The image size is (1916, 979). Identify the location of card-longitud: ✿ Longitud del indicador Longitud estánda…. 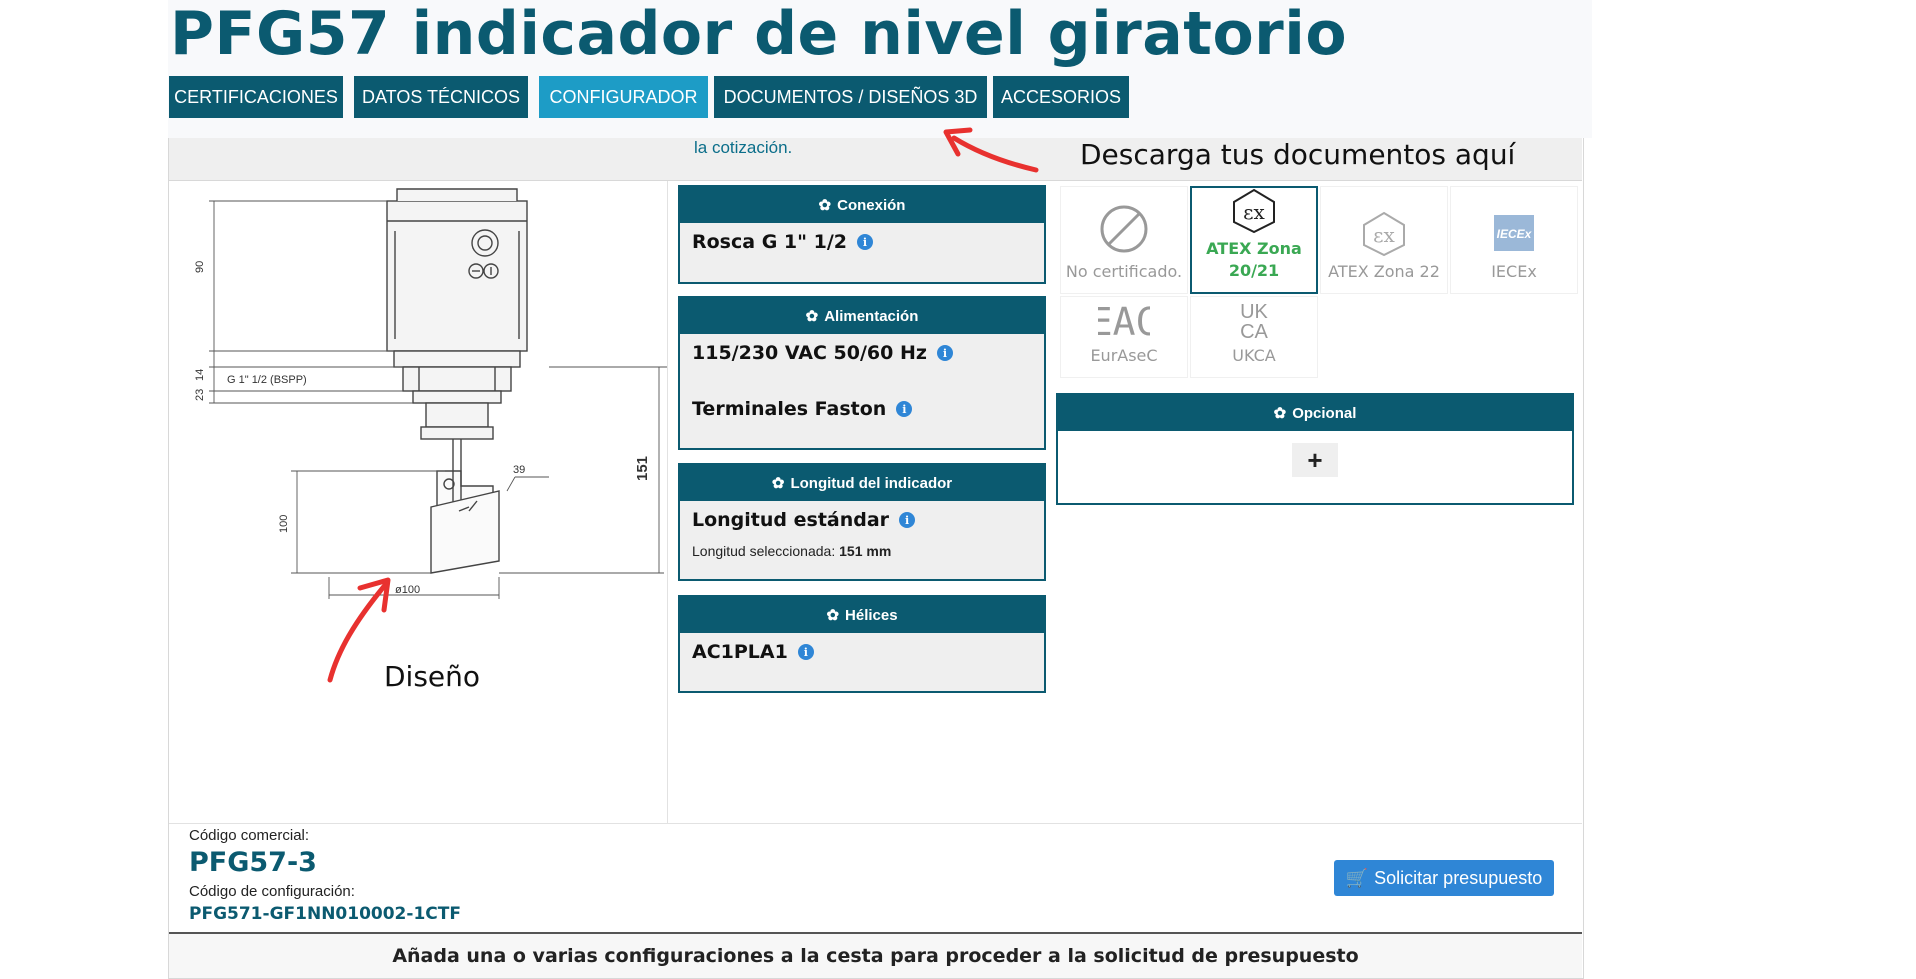
(862, 522).